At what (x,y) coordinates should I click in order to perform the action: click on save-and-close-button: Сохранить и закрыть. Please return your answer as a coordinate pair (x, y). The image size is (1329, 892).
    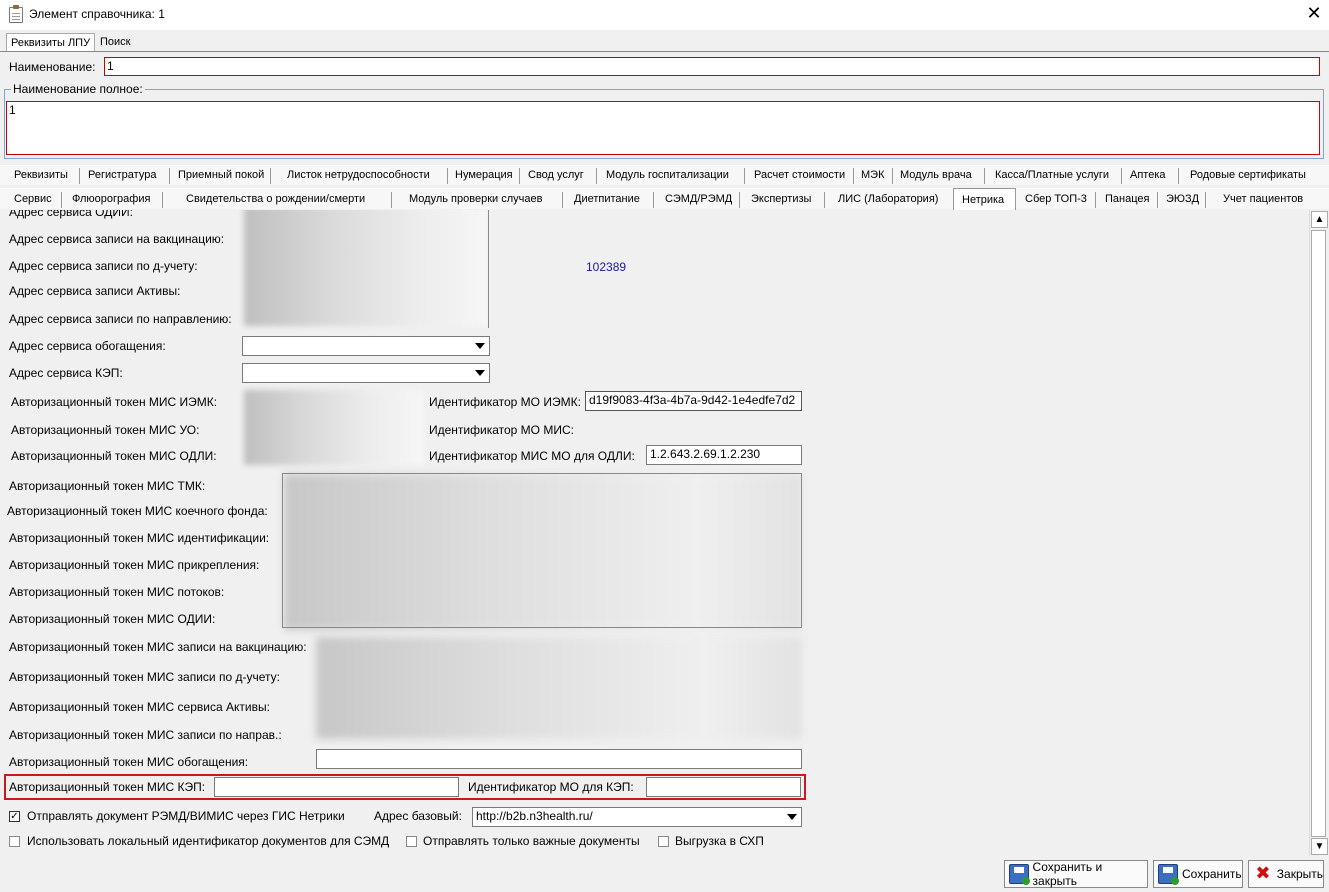
    Looking at the image, I should click on (1076, 874).